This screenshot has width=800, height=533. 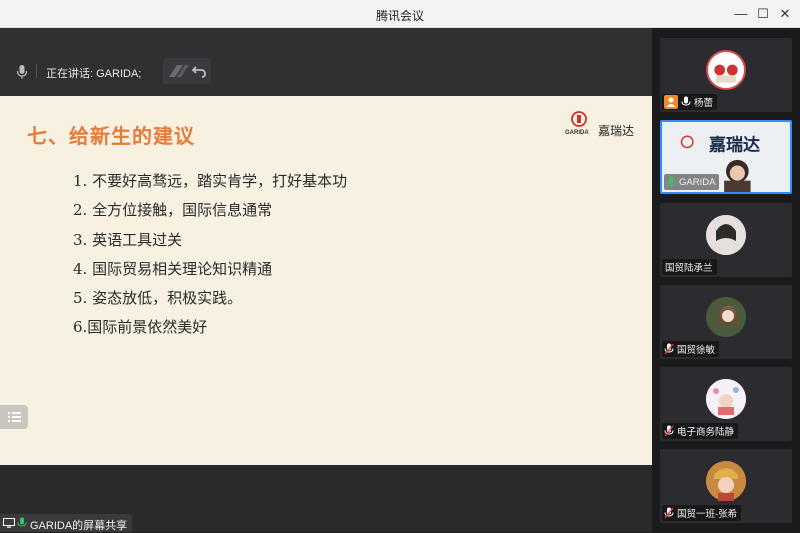 I want to click on participant-name: 国贸陆承兰, so click(x=689, y=268).